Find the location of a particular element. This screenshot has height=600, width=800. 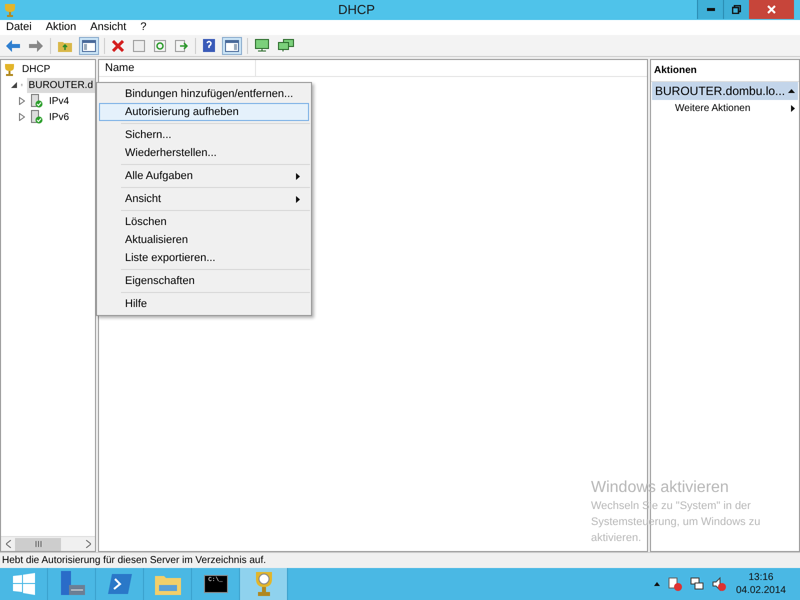

minimize-icon is located at coordinates (710, 9).